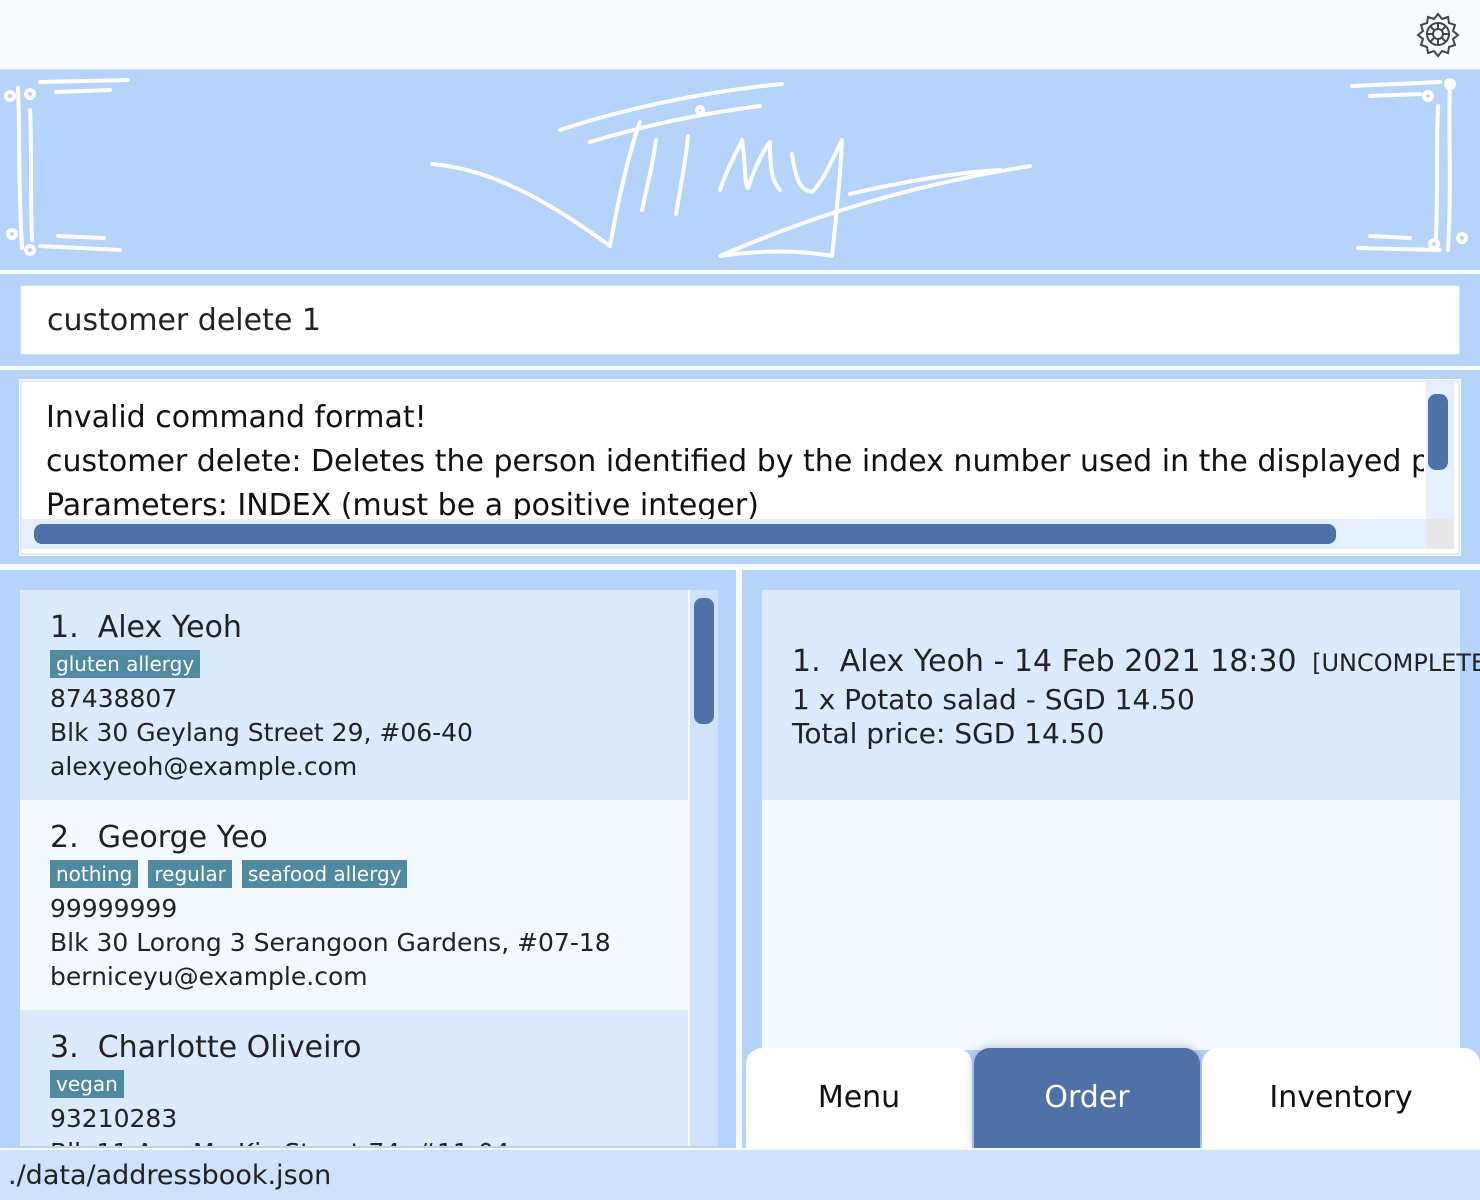 The height and width of the screenshot is (1200, 1480). Describe the element at coordinates (740, 1174) in the screenshot. I see `status-bar: ./data/addressbook.json` at that location.